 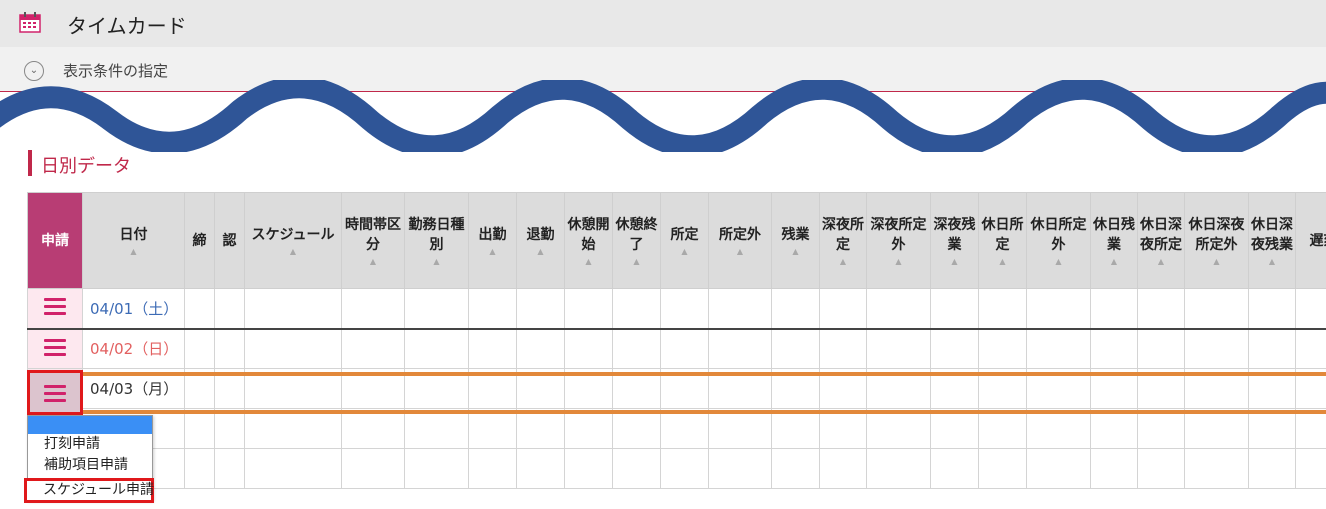 I want to click on menu-item-schedule-request: スケジュール申請, so click(x=89, y=490).